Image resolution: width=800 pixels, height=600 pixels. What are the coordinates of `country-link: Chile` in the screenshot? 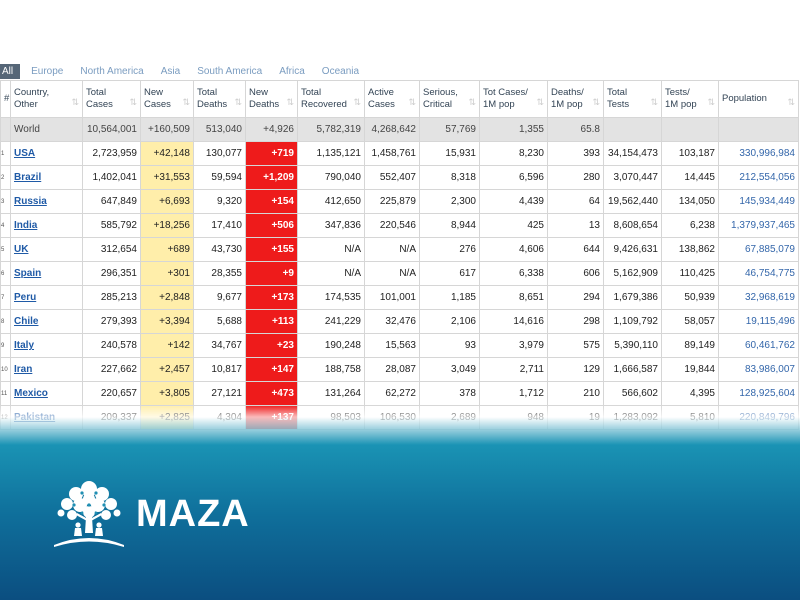 It's located at (26, 321).